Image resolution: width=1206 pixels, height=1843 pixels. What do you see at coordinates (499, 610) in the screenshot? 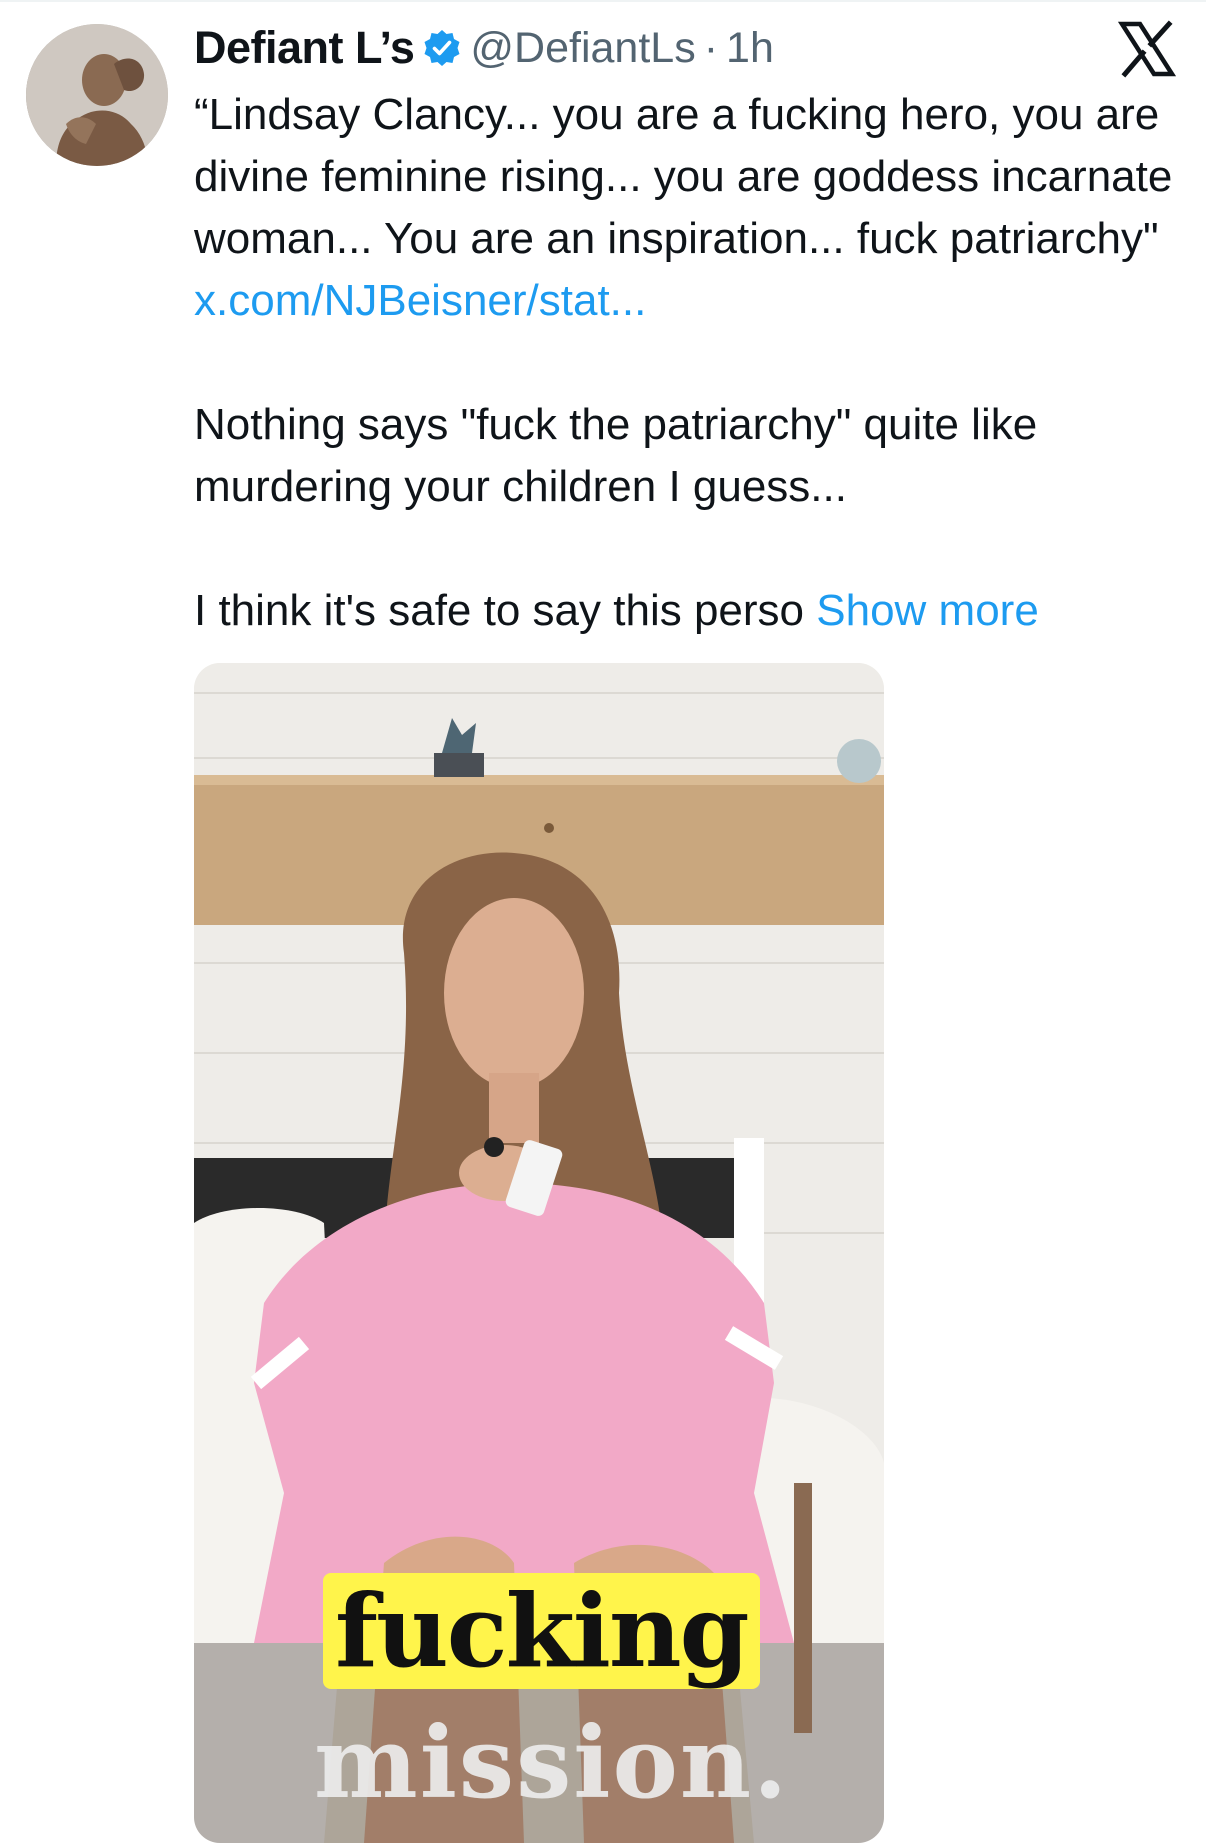
I see `truncated-text: I think it's safe to say this perso` at bounding box center [499, 610].